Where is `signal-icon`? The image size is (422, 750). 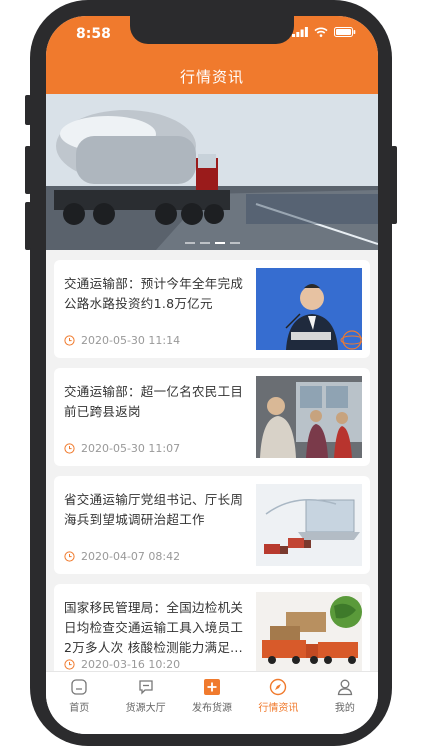 signal-icon is located at coordinates (300, 32).